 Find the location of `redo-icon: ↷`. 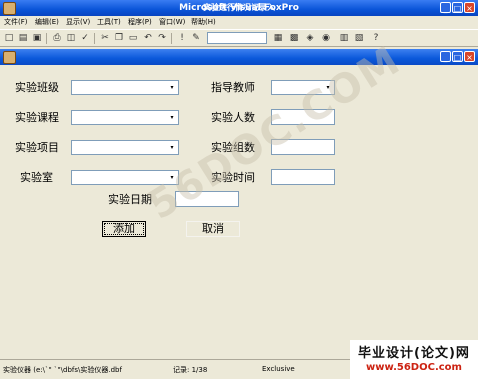

redo-icon: ↷ is located at coordinates (162, 38).